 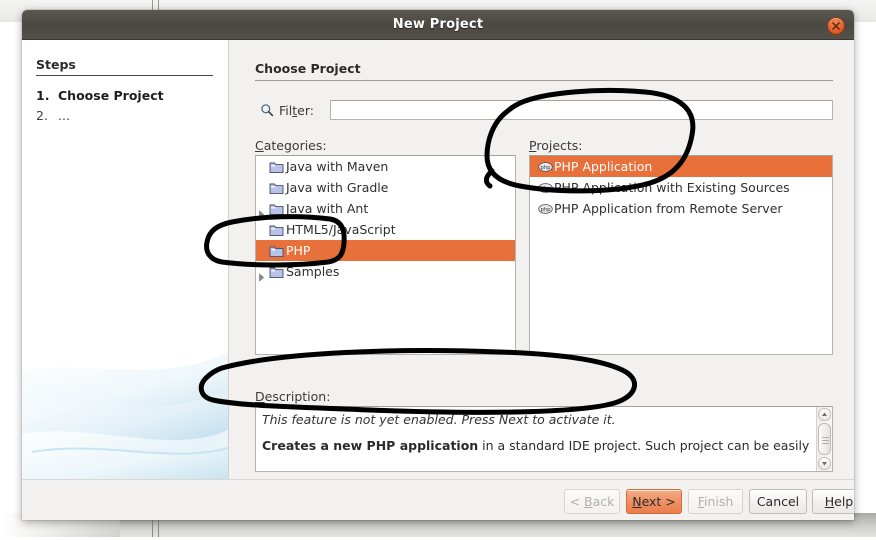 I want to click on back-button: < Back, so click(x=592, y=501).